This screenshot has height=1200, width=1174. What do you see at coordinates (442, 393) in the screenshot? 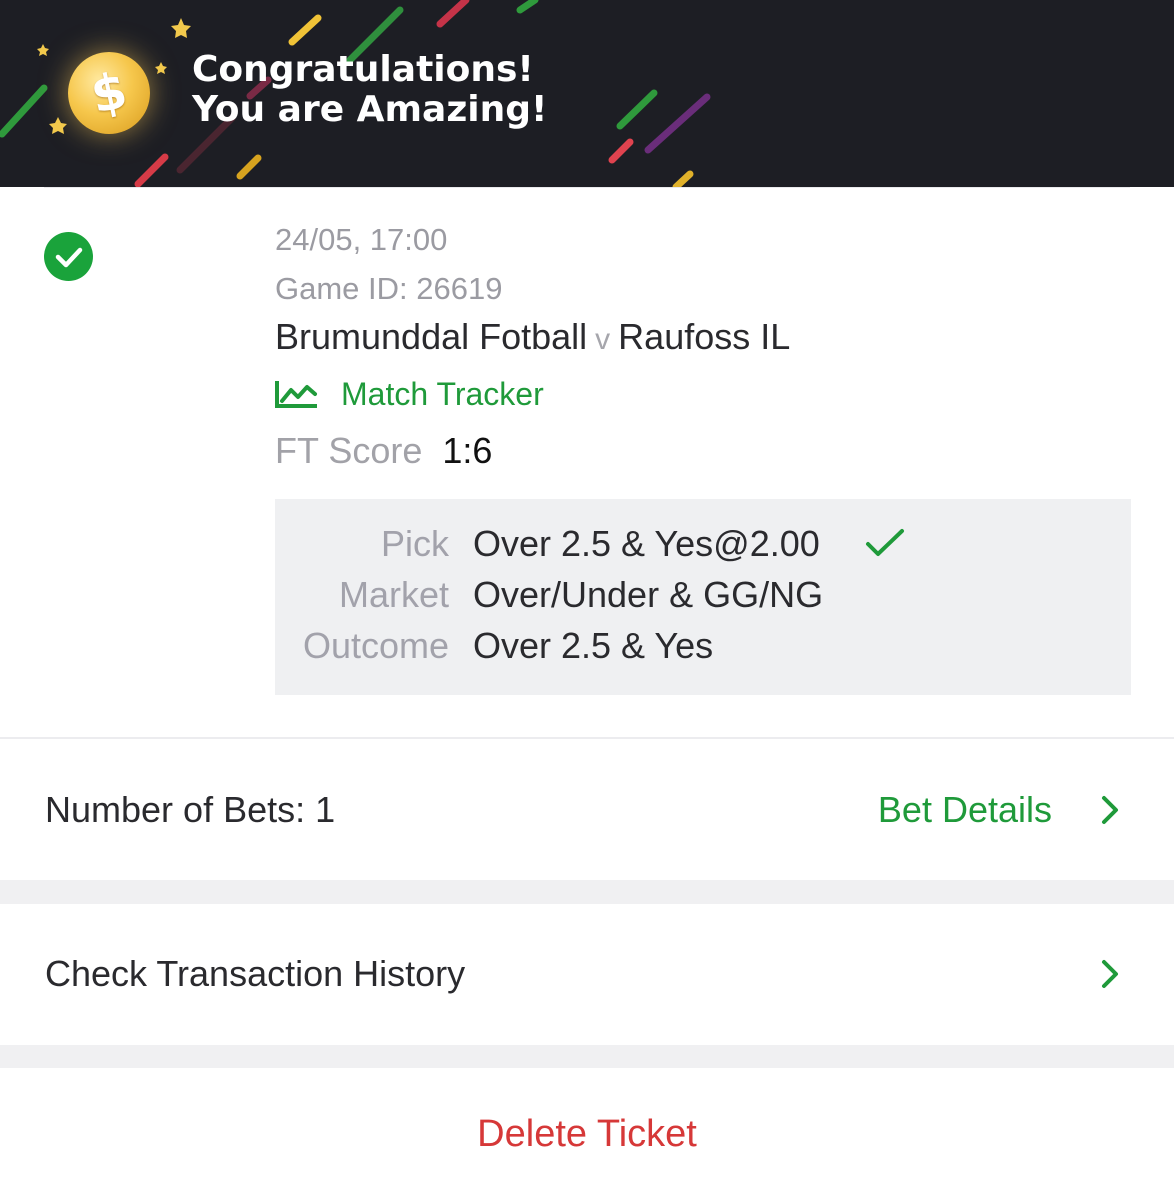
I see `match-tracker-label: Match Tracker` at bounding box center [442, 393].